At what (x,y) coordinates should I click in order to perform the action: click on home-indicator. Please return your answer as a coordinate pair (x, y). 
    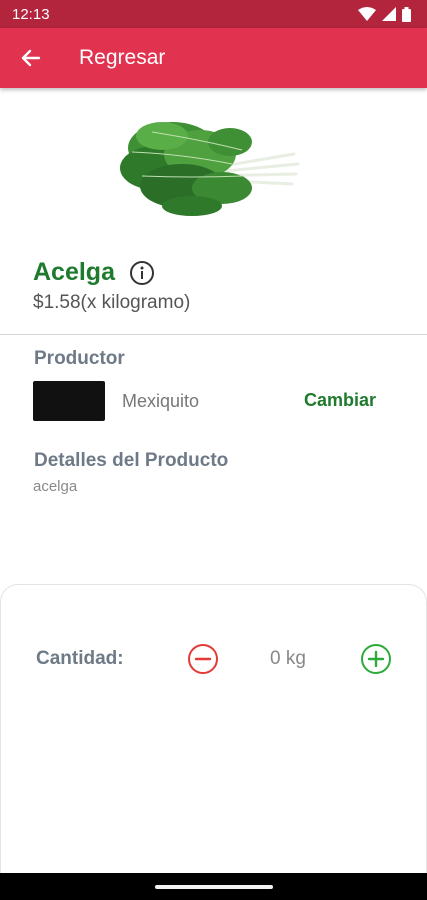
    Looking at the image, I should click on (214, 887).